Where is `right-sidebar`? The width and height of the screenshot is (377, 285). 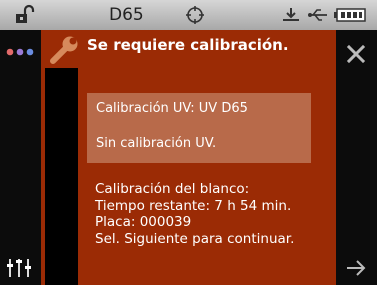
right-sidebar is located at coordinates (356, 157).